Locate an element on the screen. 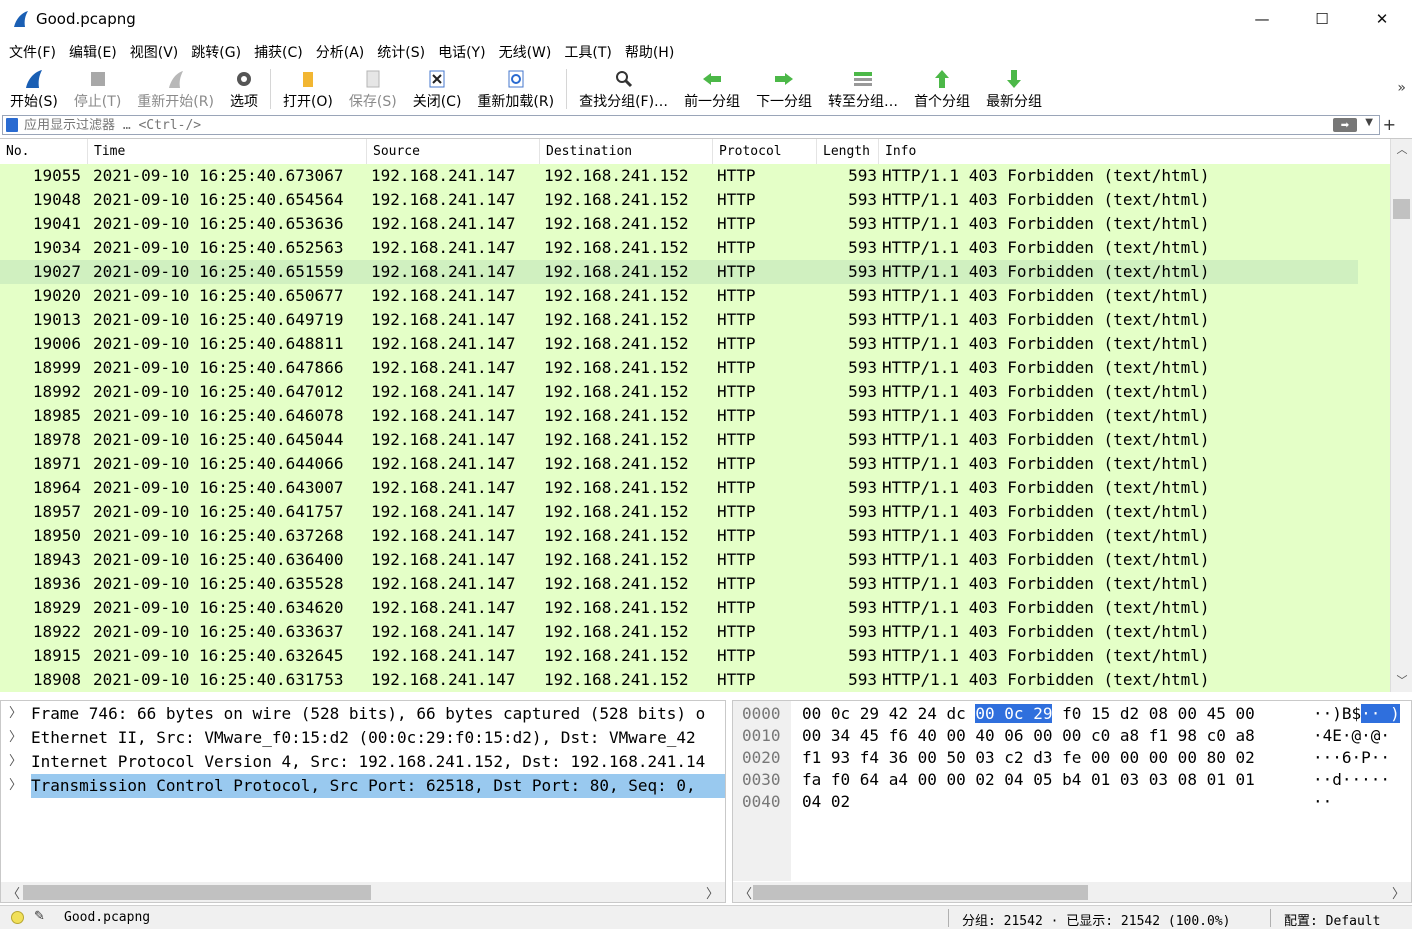 The width and height of the screenshot is (1412, 929). capture-comment-edit-icon: ✎ is located at coordinates (39, 916).